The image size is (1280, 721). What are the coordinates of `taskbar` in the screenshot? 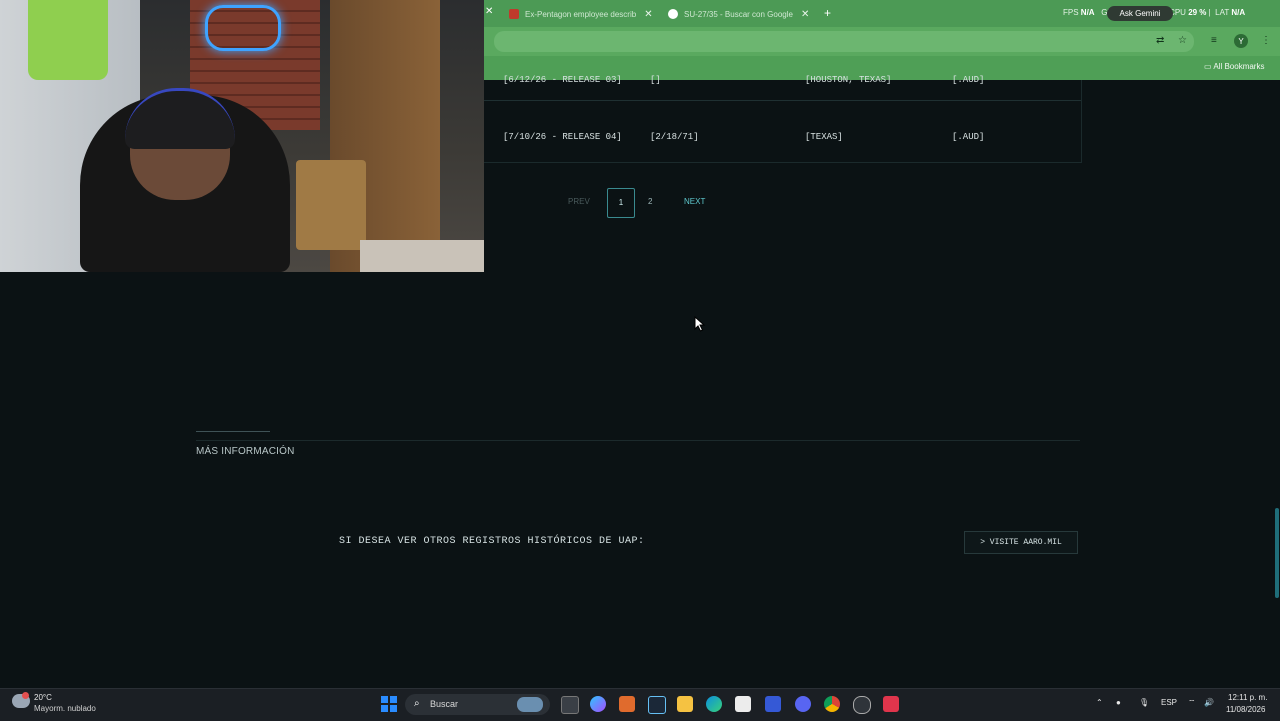 It's located at (640, 704).